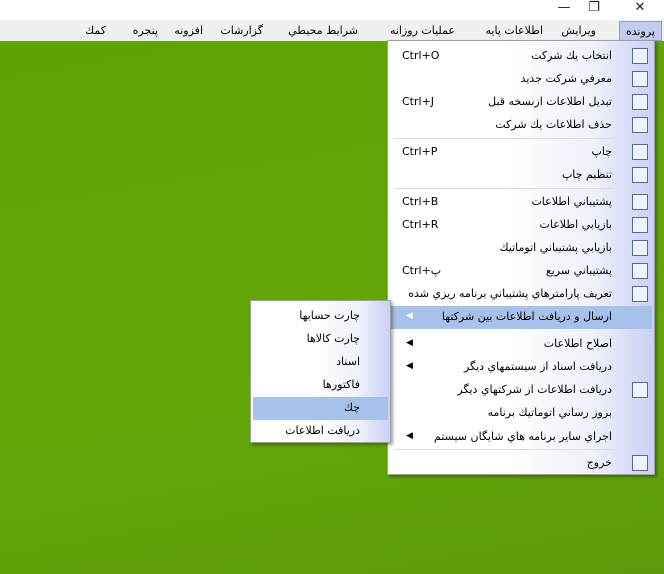  What do you see at coordinates (586, 174) in the screenshot?
I see `menu-item-label: تنظيم چاپ` at bounding box center [586, 174].